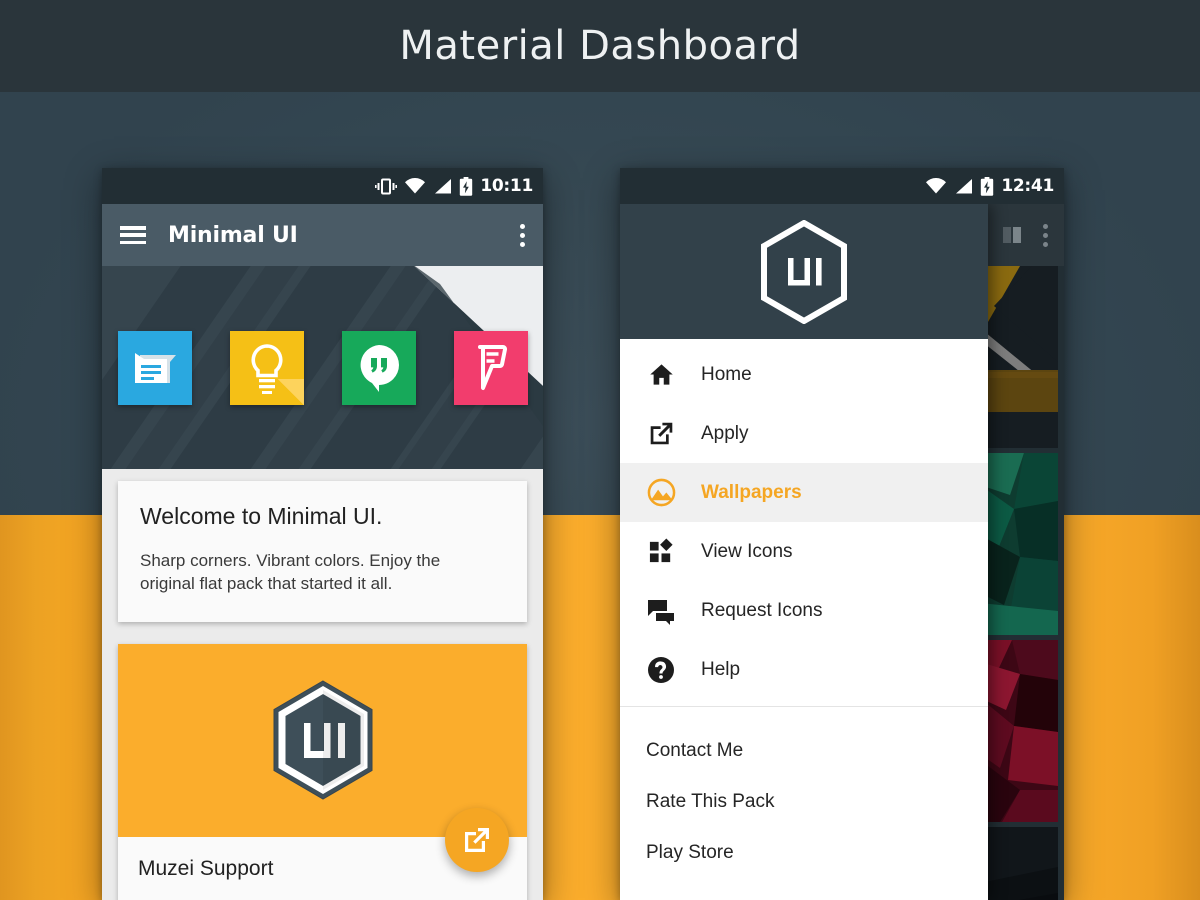 Image resolution: width=1200 pixels, height=900 pixels. What do you see at coordinates (233, 235) in the screenshot?
I see `left-toolbar-title: Minimal UI` at bounding box center [233, 235].